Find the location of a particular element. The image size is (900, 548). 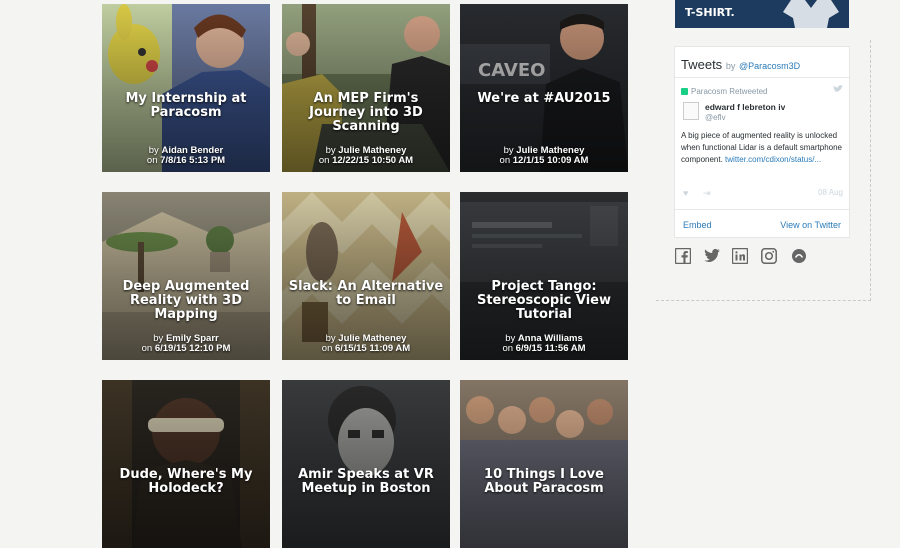

post-title: An MEP Firm's Journey into 3D Scanning is located at coordinates (366, 113).